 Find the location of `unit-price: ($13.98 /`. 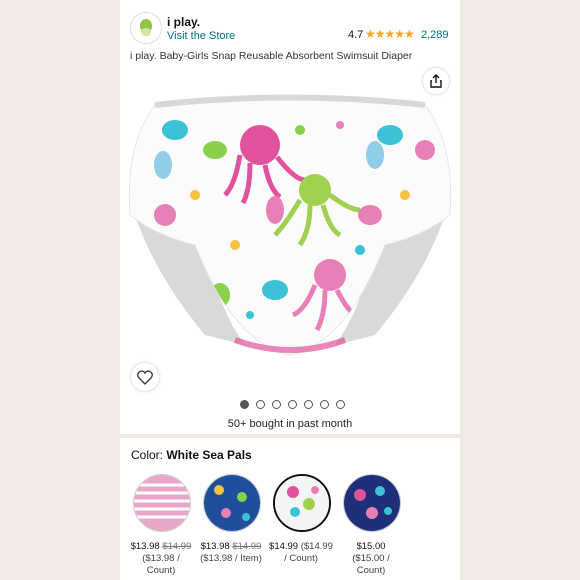

unit-price: ($13.98 / is located at coordinates (161, 558).